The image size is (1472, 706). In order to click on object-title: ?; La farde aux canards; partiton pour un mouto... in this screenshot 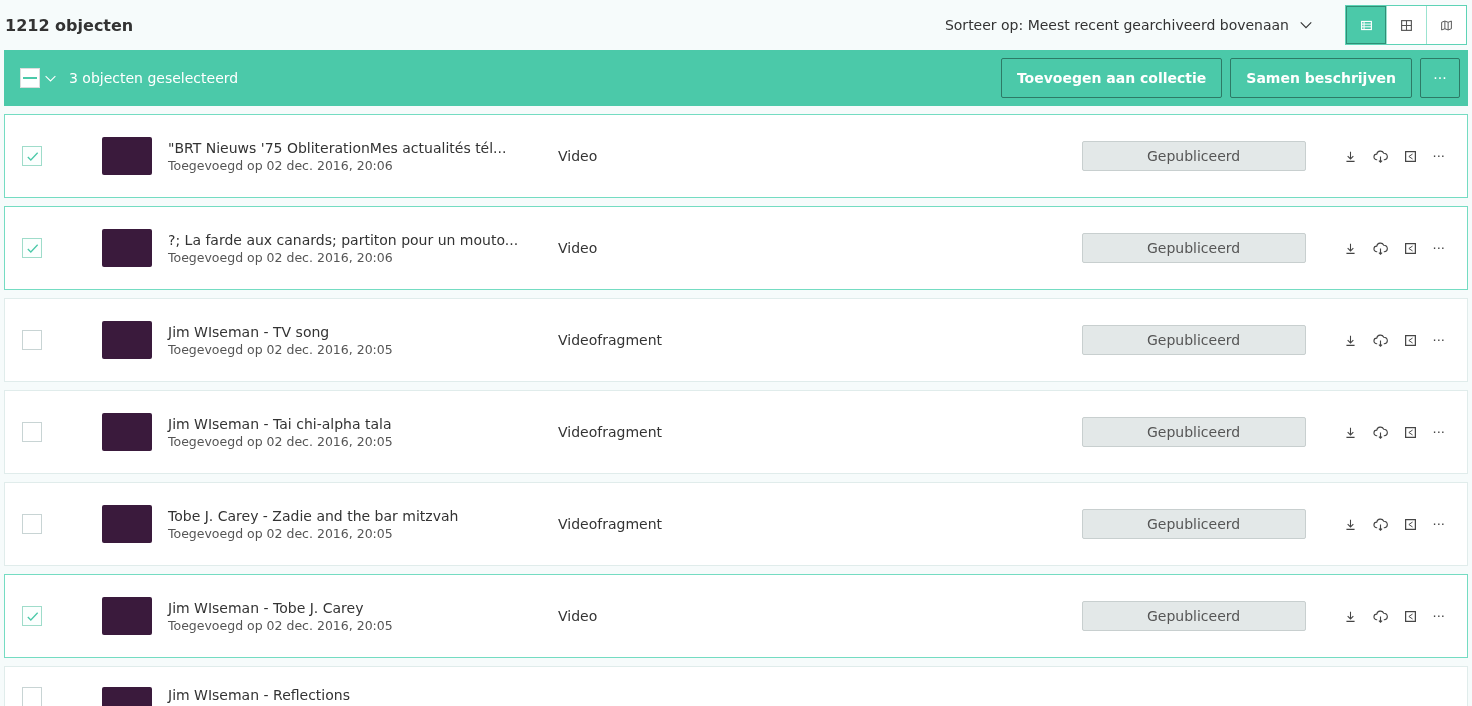, I will do `click(363, 239)`.